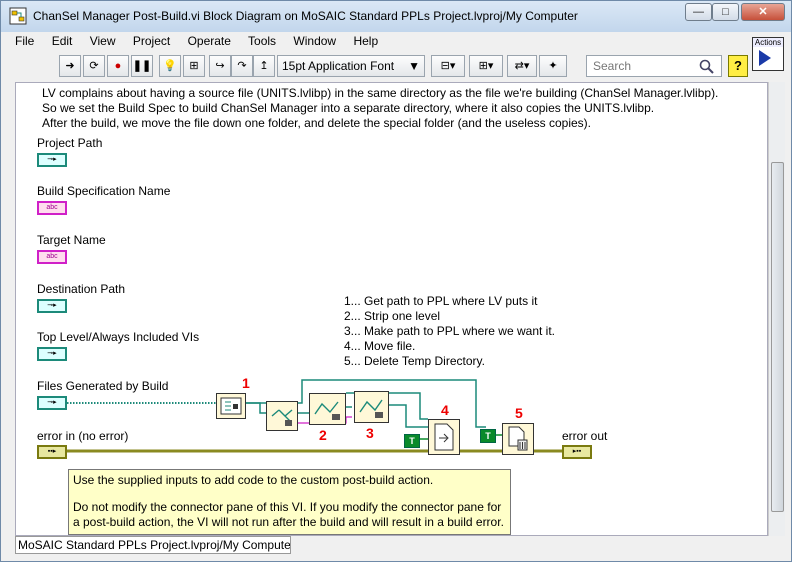  I want to click on vi-icon-label: Actions, so click(768, 42).